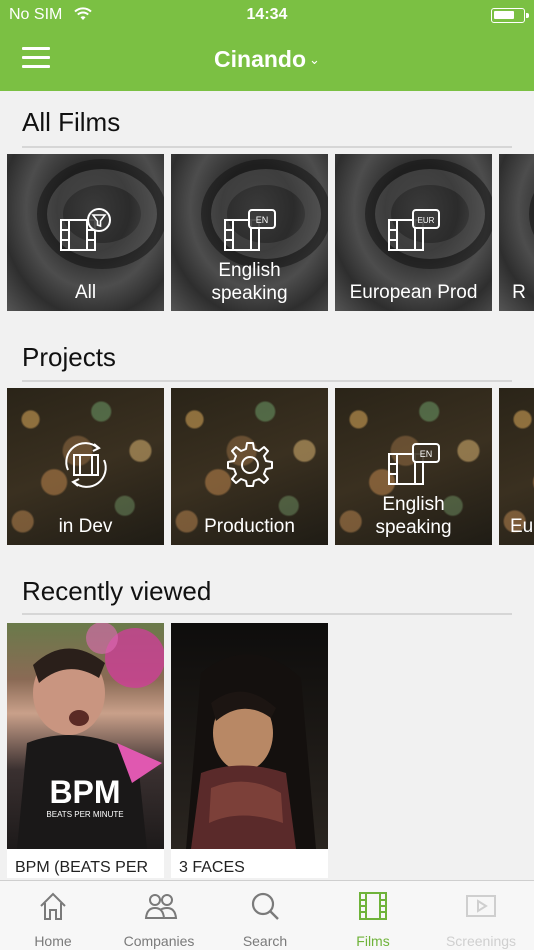 Image resolution: width=534 pixels, height=950 pixels. I want to click on tab-screenings: Screenings, so click(481, 915).